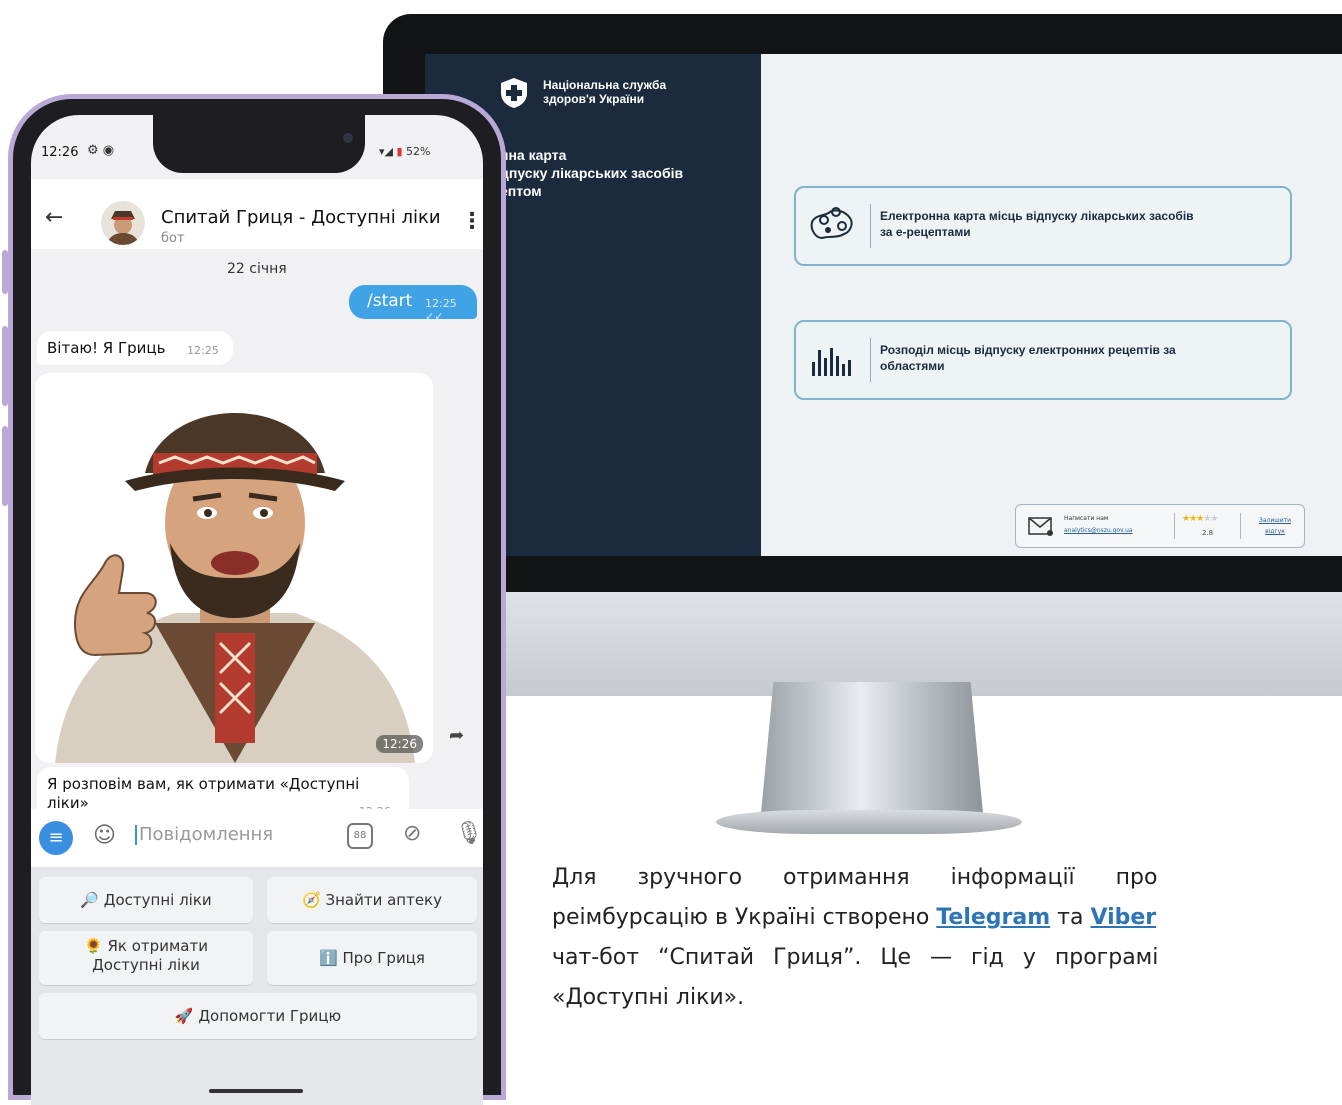 The height and width of the screenshot is (1105, 1342). What do you see at coordinates (605, 85) in the screenshot?
I see `org-name-line1: Національна служба` at bounding box center [605, 85].